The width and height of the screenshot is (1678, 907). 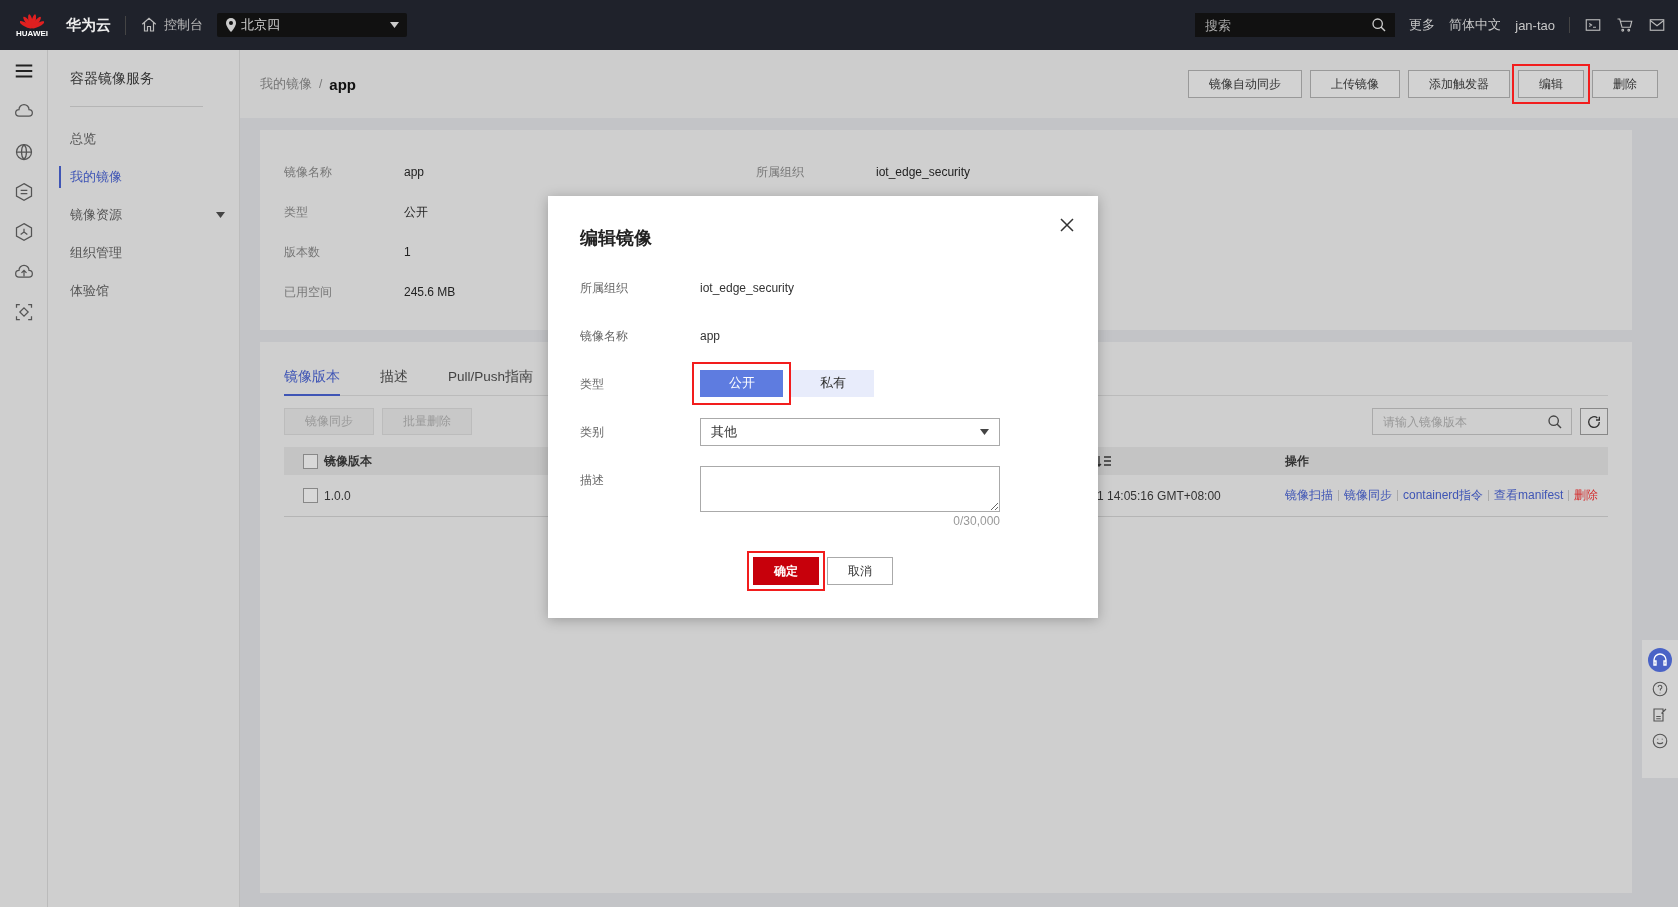 I want to click on cart-icon, so click(x=1625, y=25).